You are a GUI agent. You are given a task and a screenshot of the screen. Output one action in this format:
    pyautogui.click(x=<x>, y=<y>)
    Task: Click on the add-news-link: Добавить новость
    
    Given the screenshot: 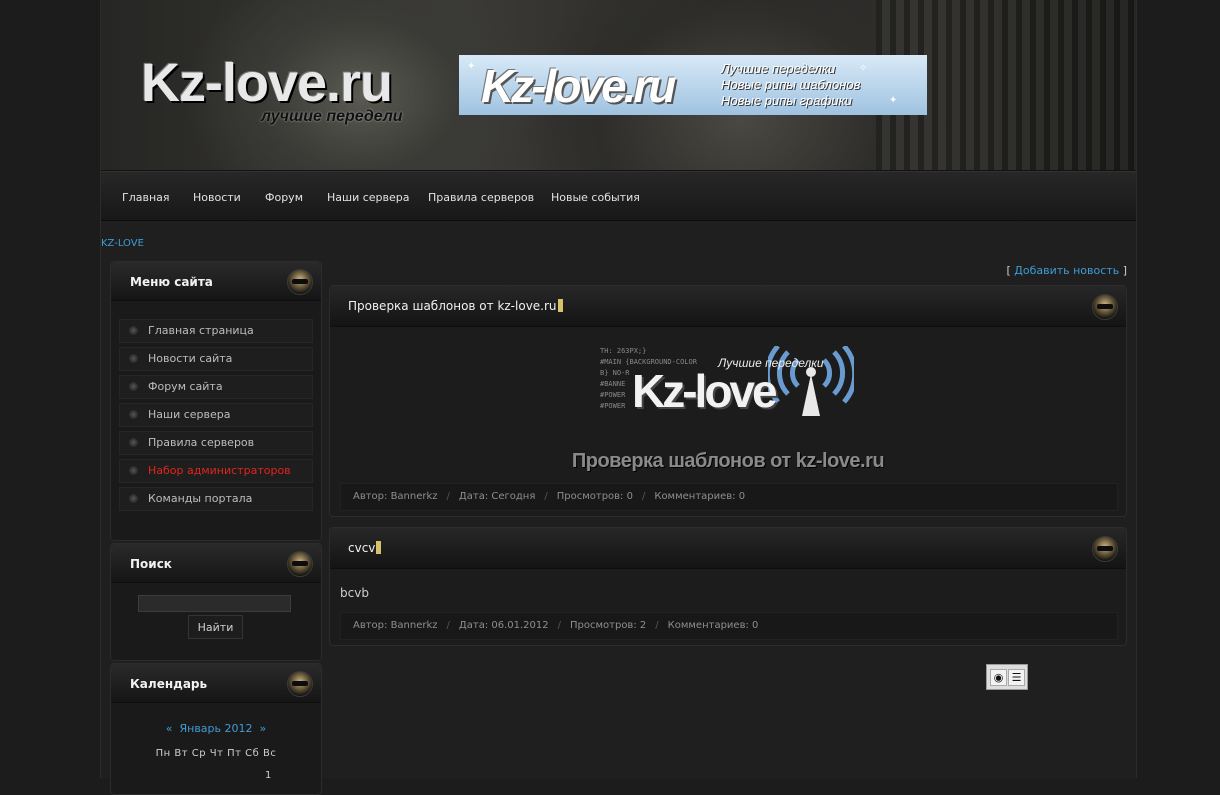 What is the action you would take?
    pyautogui.click(x=1066, y=270)
    